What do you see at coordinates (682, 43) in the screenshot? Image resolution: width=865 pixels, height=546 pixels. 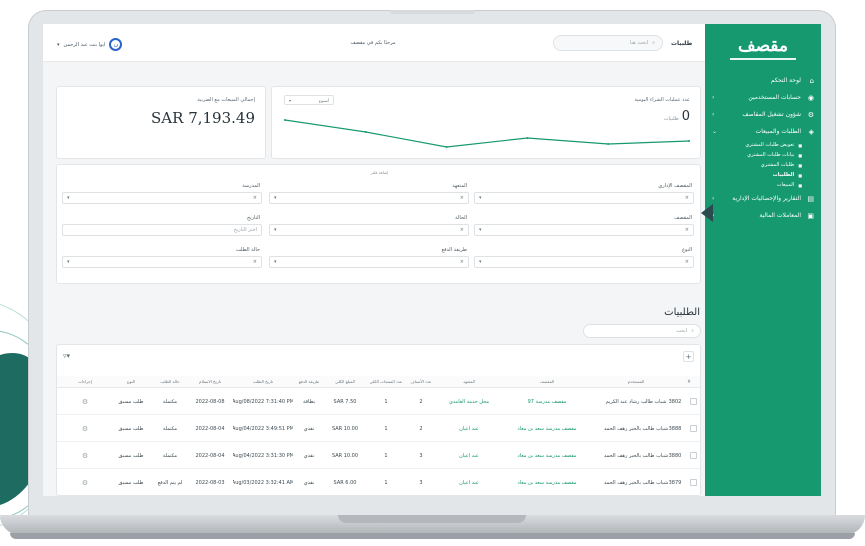 I see `page-title: طلبيات` at bounding box center [682, 43].